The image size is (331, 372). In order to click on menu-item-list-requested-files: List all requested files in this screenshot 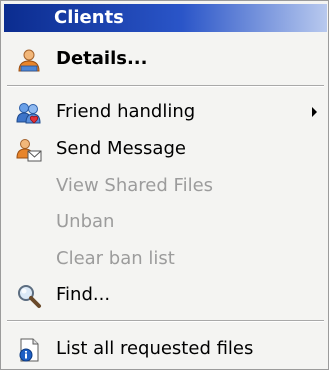, I will do `click(165, 349)`.